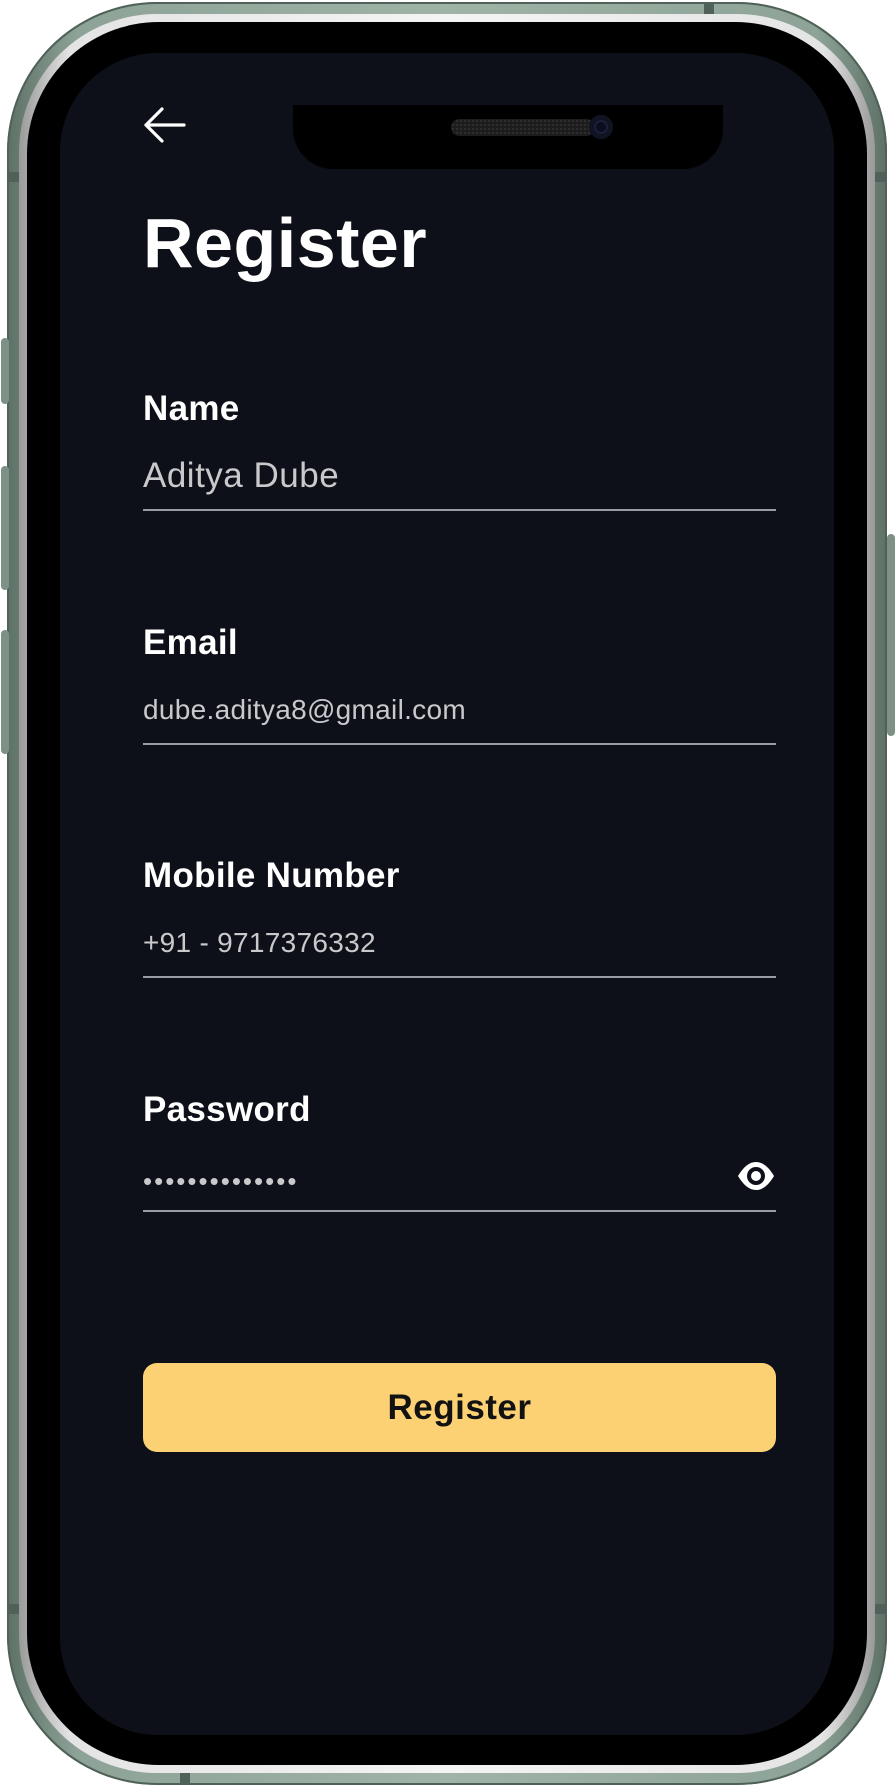  What do you see at coordinates (601, 127) in the screenshot?
I see `front-camera` at bounding box center [601, 127].